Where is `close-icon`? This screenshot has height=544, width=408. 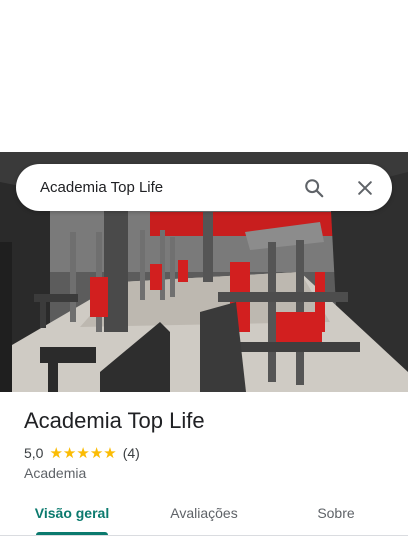
close-icon is located at coordinates (365, 188).